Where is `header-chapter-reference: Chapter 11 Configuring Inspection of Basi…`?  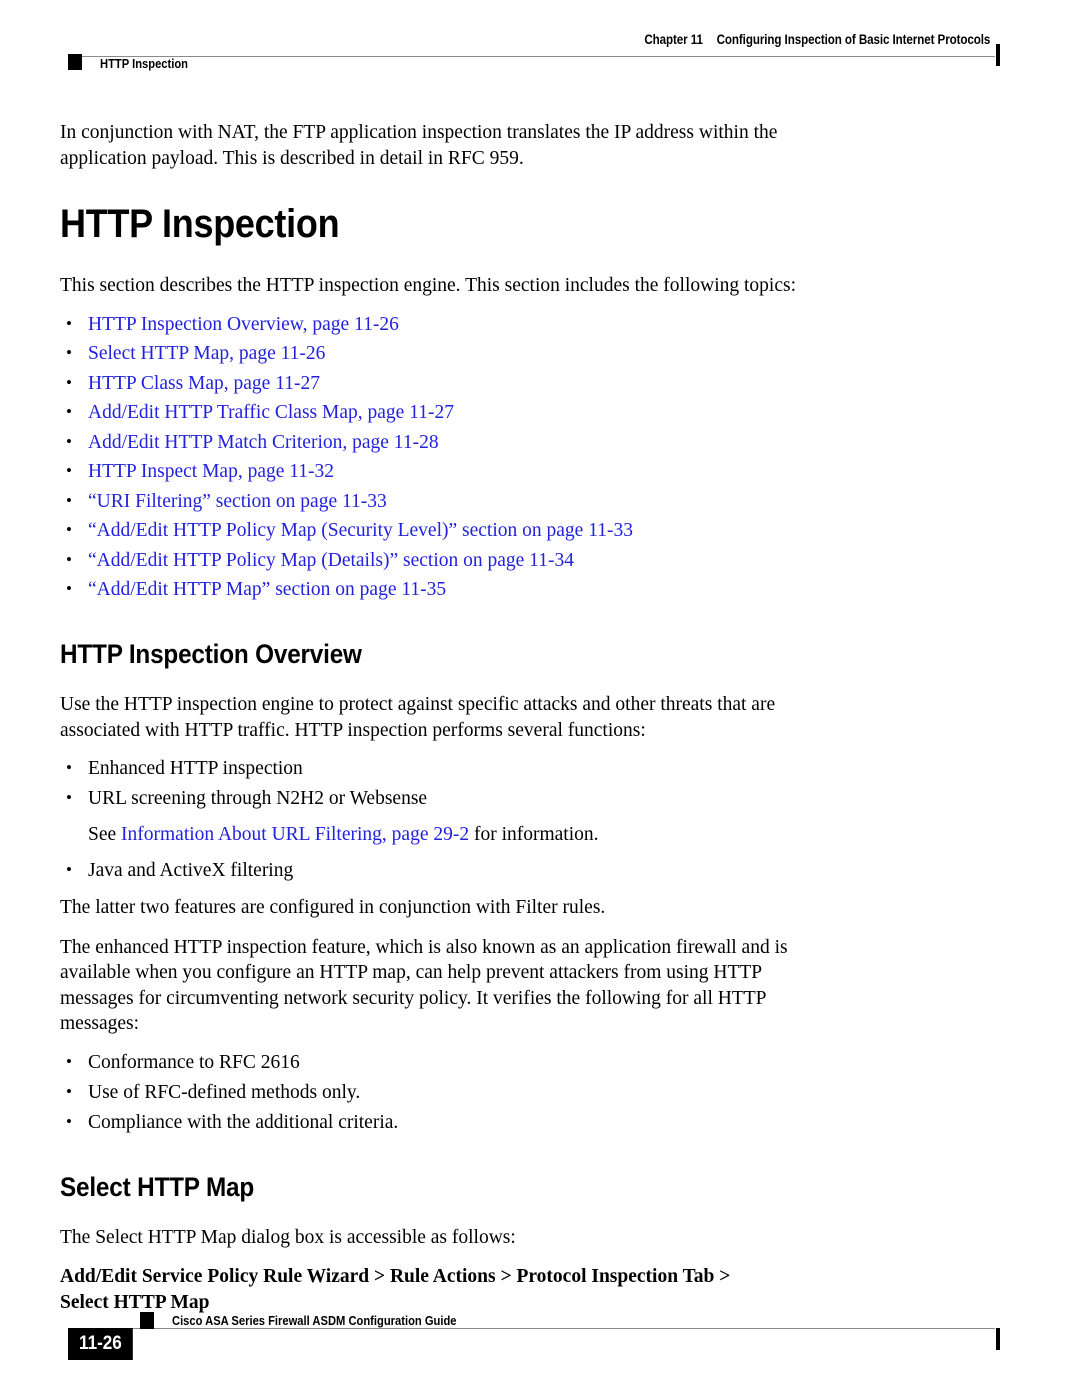 header-chapter-reference: Chapter 11 Configuring Inspection of Basi… is located at coordinates (817, 39).